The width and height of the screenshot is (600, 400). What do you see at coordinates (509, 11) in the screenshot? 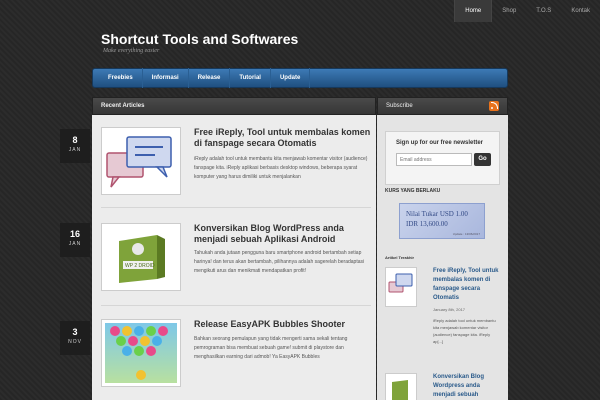
I see `topnav-shop: Shop` at bounding box center [509, 11].